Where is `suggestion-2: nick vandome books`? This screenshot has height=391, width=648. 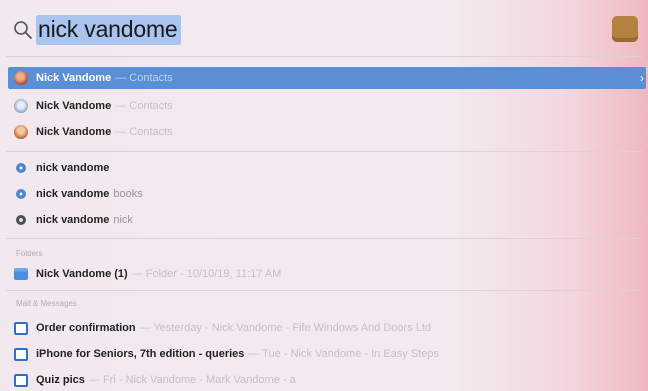
suggestion-2: nick vandome books is located at coordinates (327, 194).